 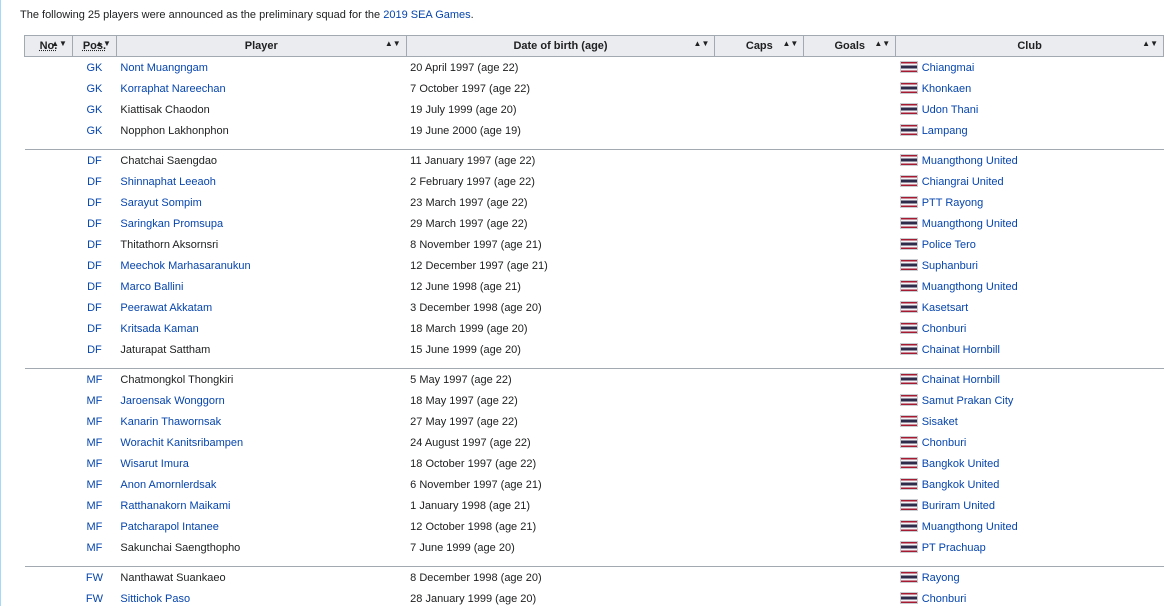 I want to click on header-caps: Caps▲▼, so click(x=759, y=46).